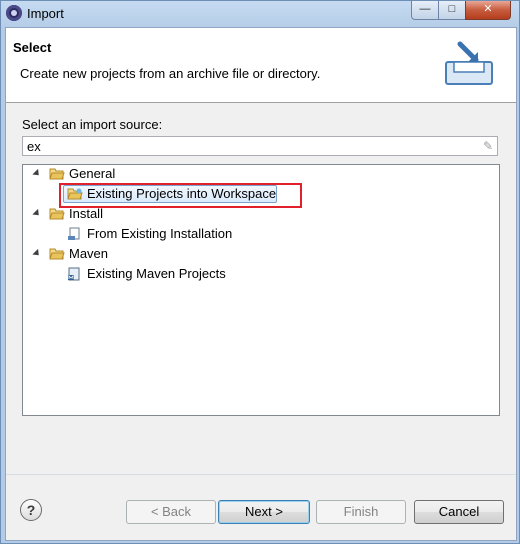 This screenshot has width=520, height=544. I want to click on tree-item-existing-maven-projects: Existing Maven Projects, so click(261, 274).